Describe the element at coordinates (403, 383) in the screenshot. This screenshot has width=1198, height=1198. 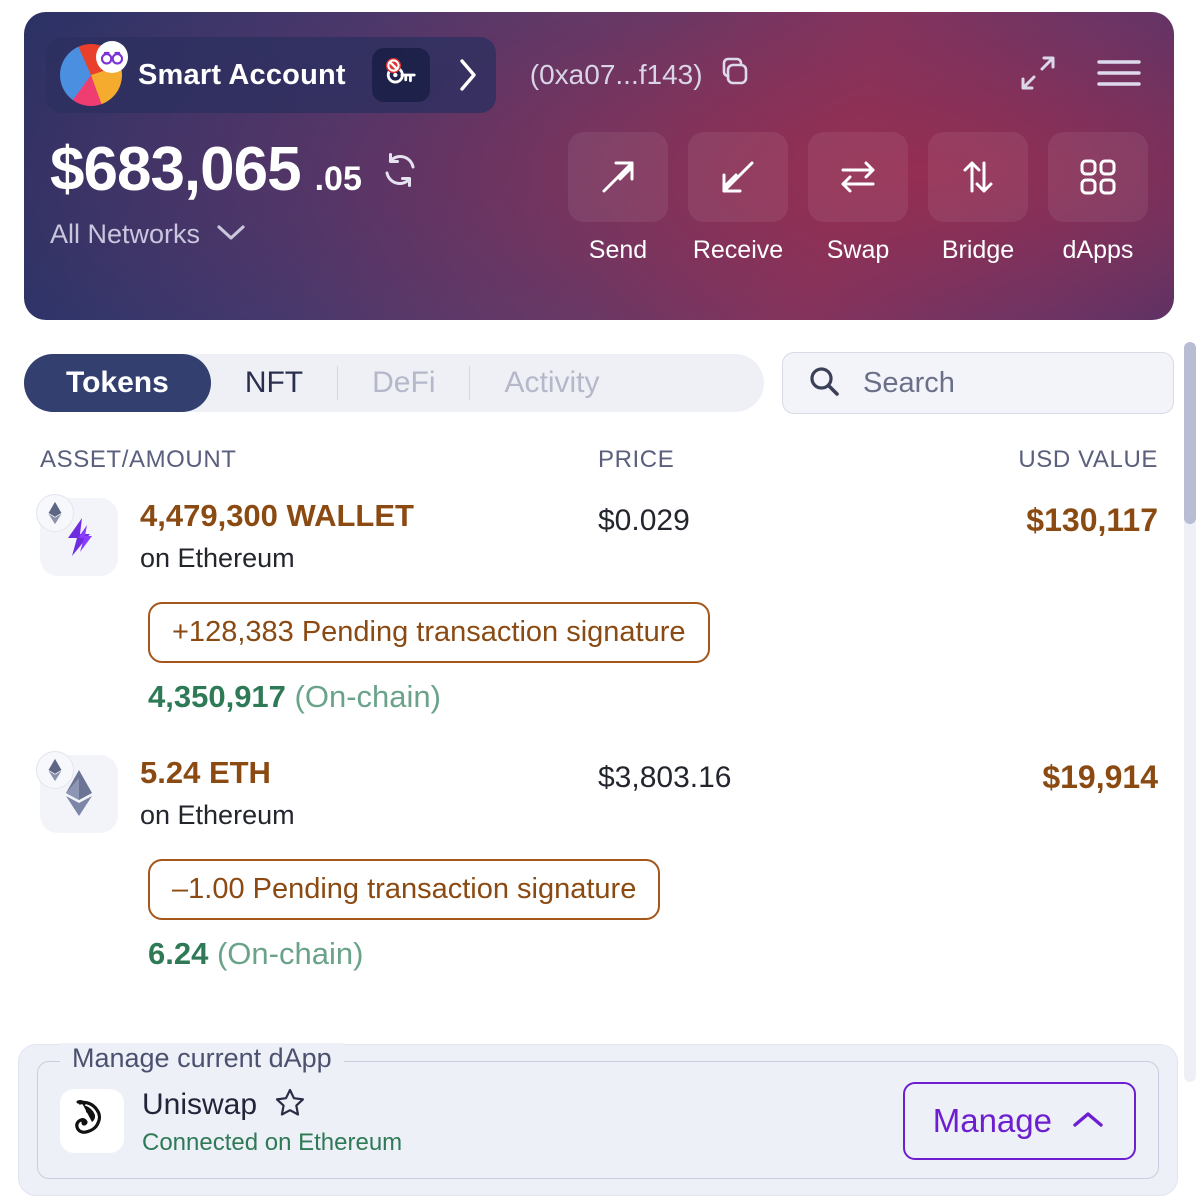
I see `tab-defi: DeFi` at that location.